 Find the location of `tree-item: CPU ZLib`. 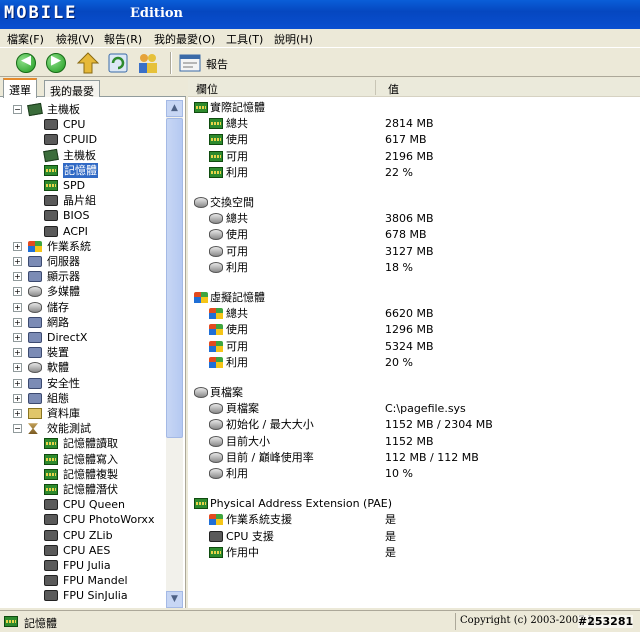

tree-item: CPU ZLib is located at coordinates (83, 535).